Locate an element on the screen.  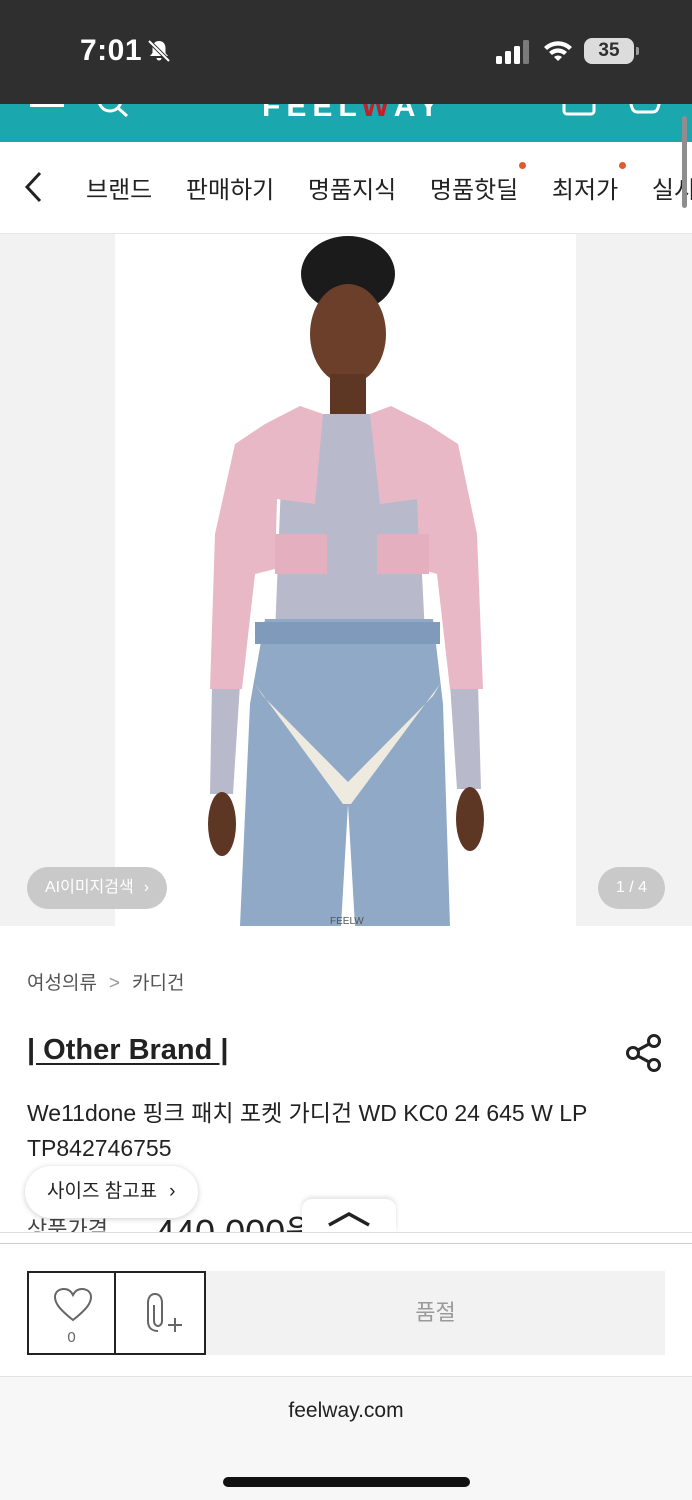
status-bar: 7:01 35 is located at coordinates (346, 52).